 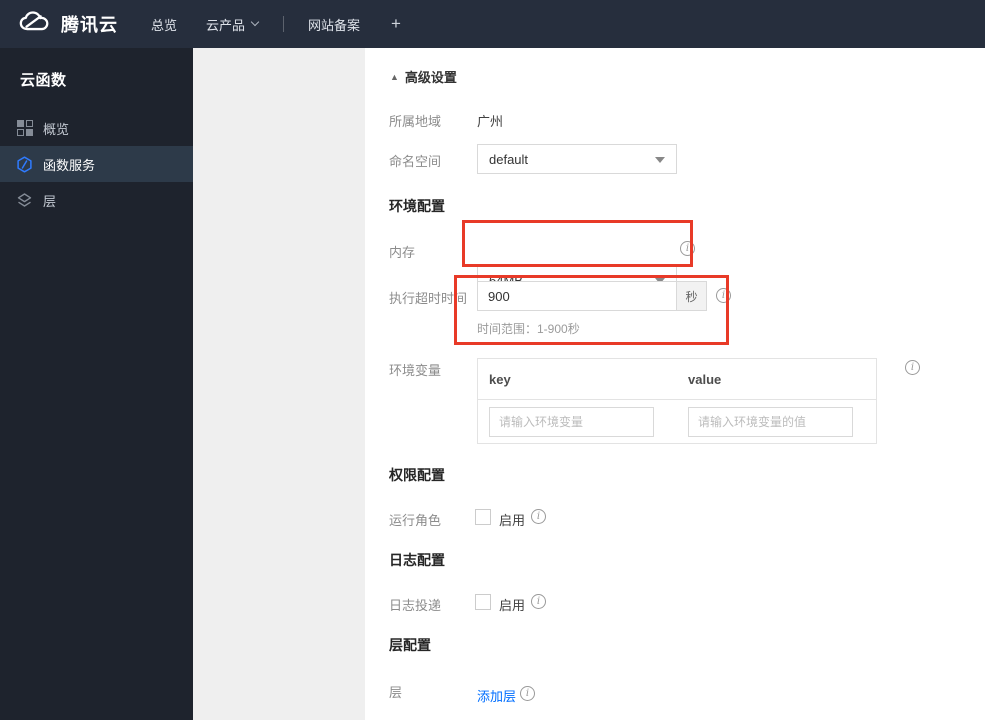 I want to click on nav-website-record: 网站备案, so click(x=334, y=24).